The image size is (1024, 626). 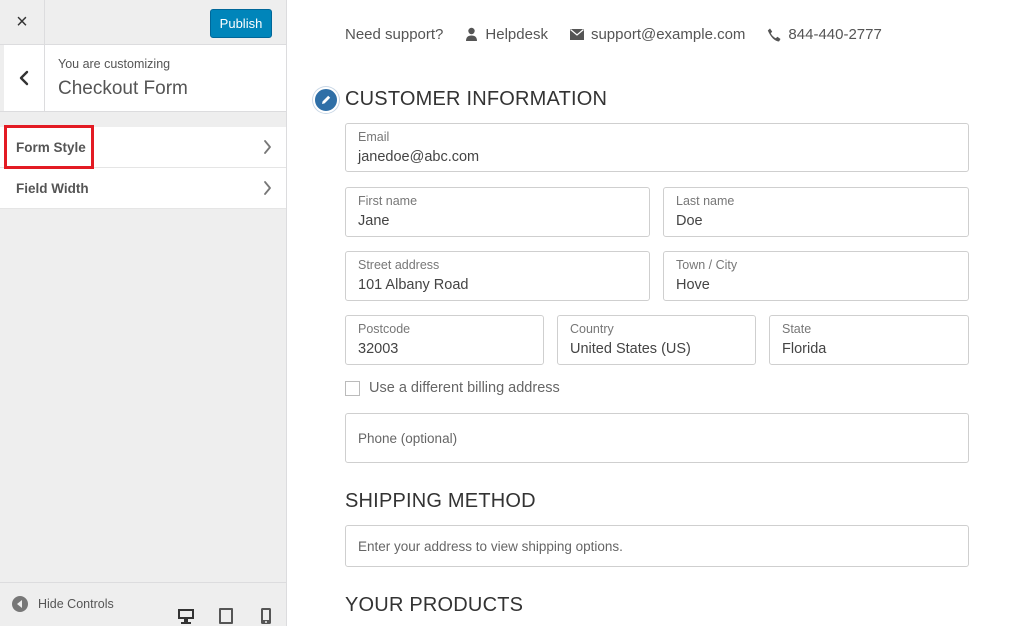 I want to click on close-button: ×, so click(x=22, y=22).